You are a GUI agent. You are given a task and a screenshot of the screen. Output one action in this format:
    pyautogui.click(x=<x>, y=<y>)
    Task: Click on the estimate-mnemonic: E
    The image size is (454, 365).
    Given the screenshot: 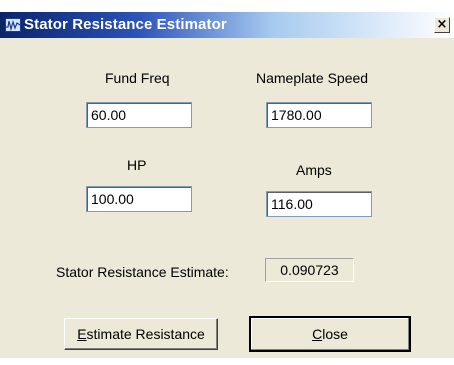 What is the action you would take?
    pyautogui.click(x=82, y=334)
    